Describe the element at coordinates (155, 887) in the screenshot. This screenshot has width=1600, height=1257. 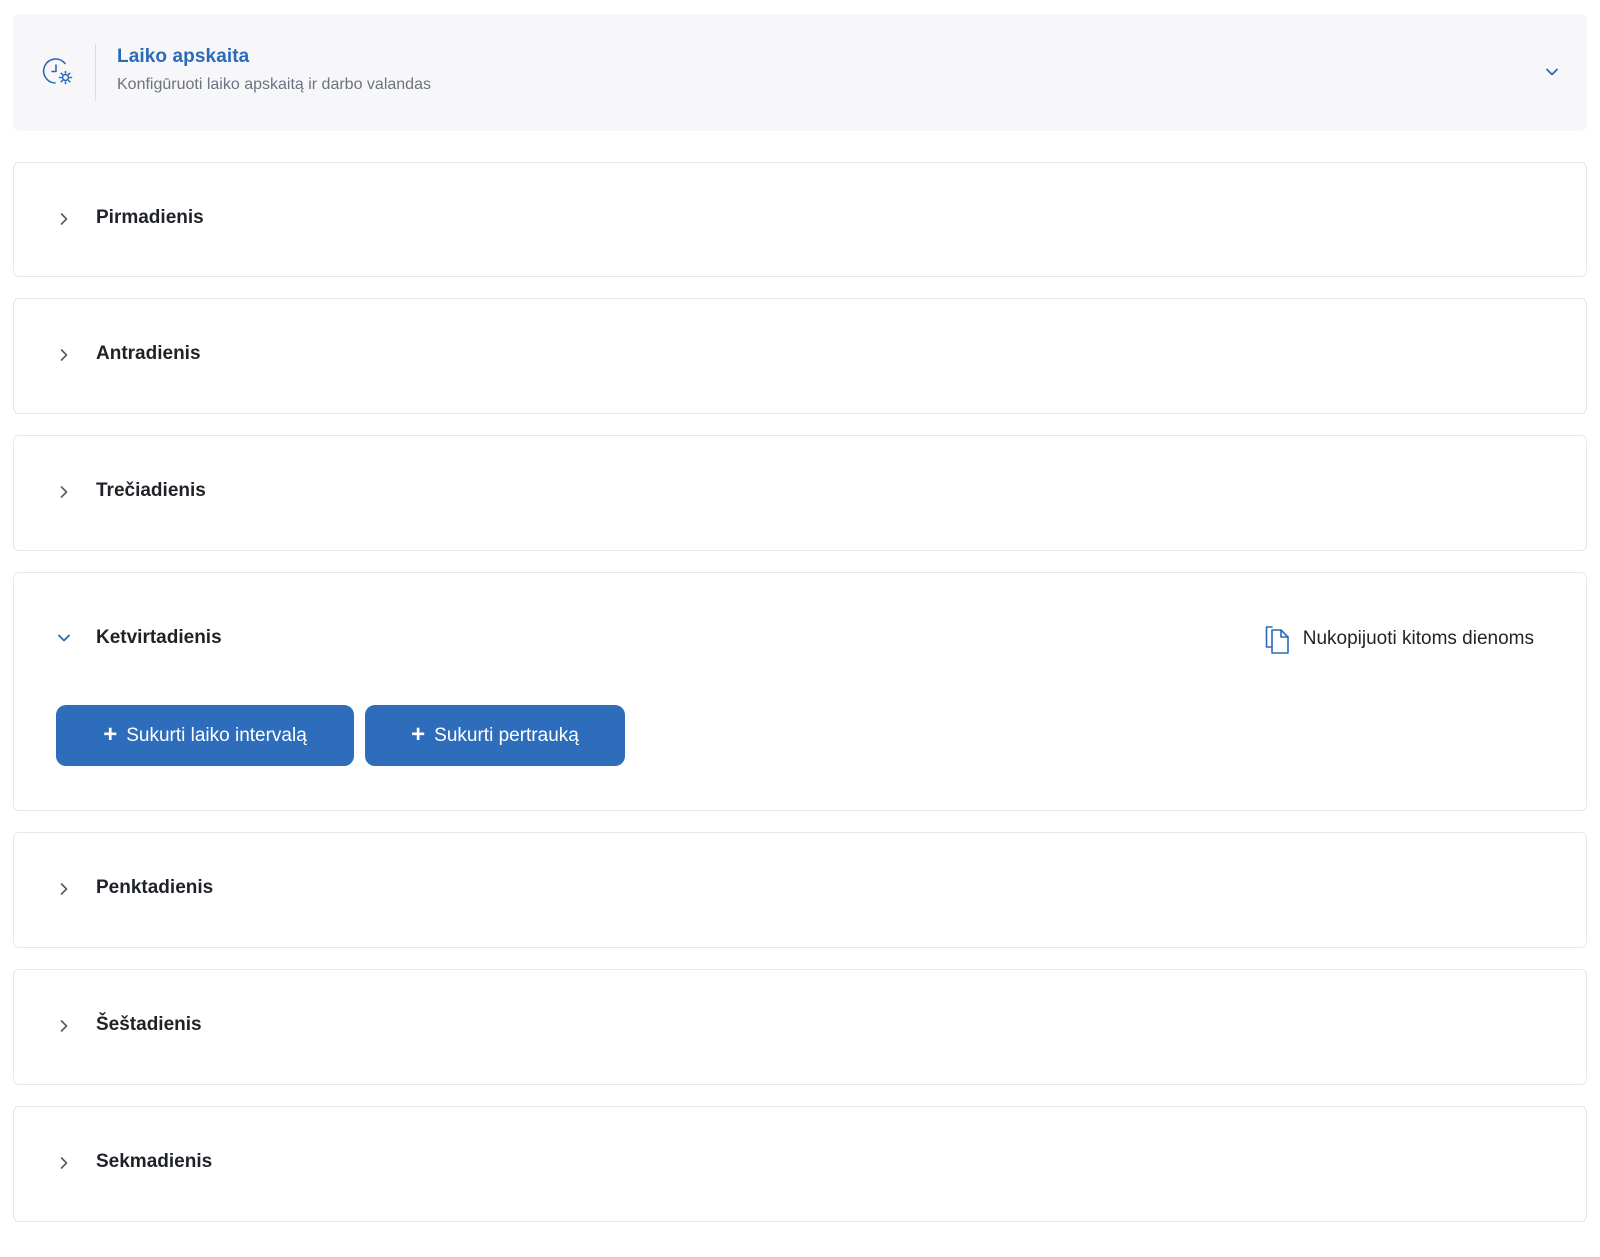
I see `day-label: Penktadienis` at that location.